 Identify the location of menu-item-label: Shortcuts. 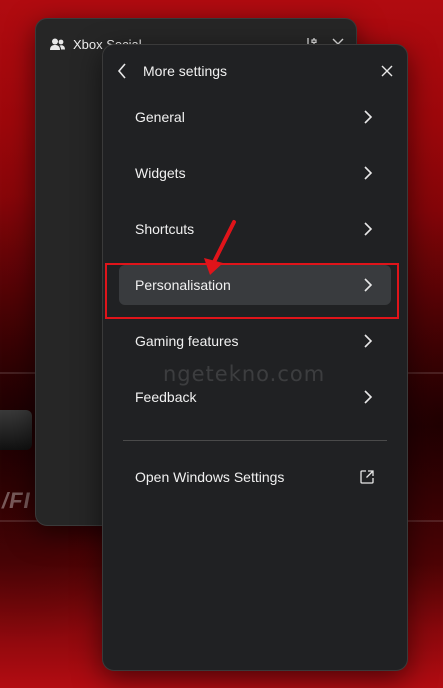
(165, 229).